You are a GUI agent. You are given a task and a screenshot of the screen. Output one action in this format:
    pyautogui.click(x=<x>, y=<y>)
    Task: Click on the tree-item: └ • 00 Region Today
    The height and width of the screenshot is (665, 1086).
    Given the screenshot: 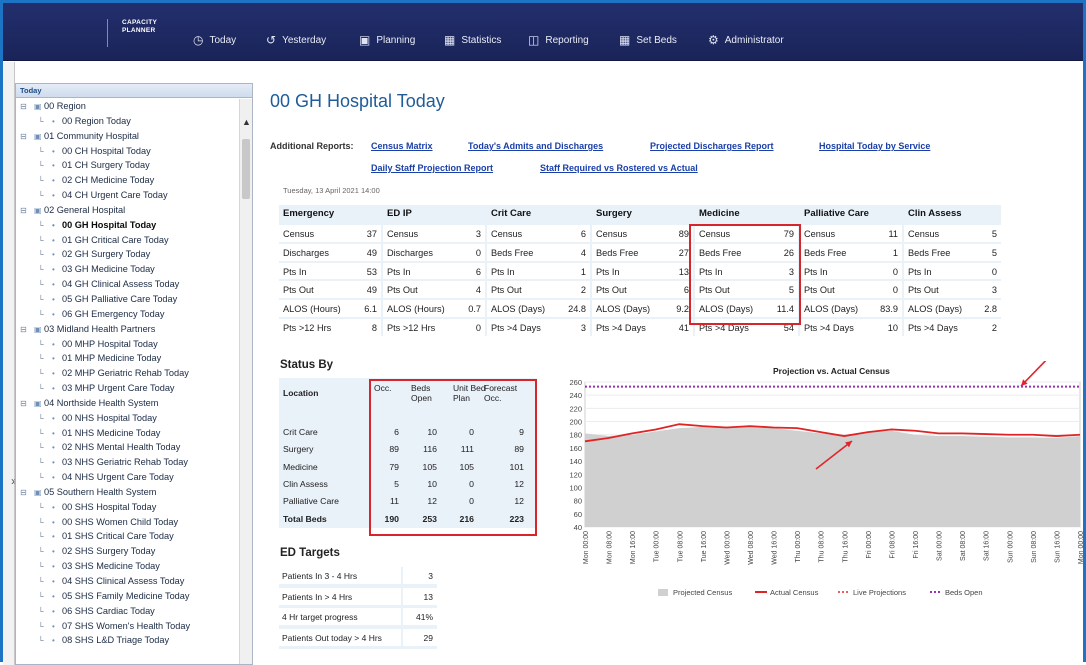 What is the action you would take?
    pyautogui.click(x=128, y=121)
    